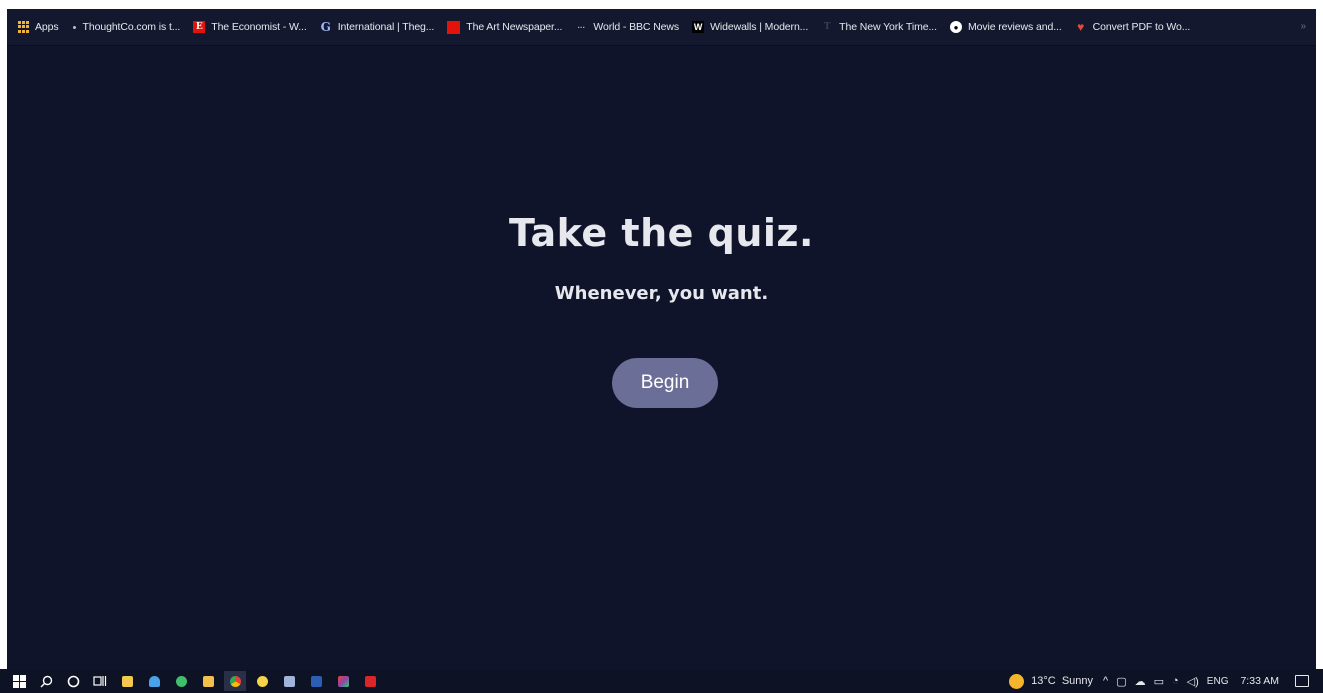  I want to click on bookmark-apps: Apps, so click(38, 27).